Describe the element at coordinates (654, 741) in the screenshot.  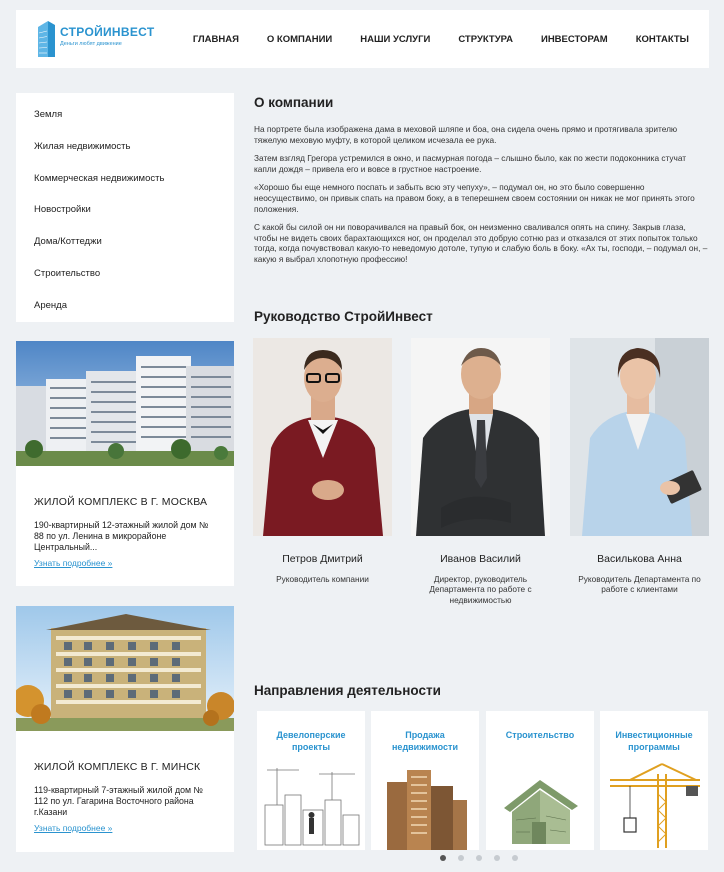
I see `direction-title: Инвестиционные программы` at that location.